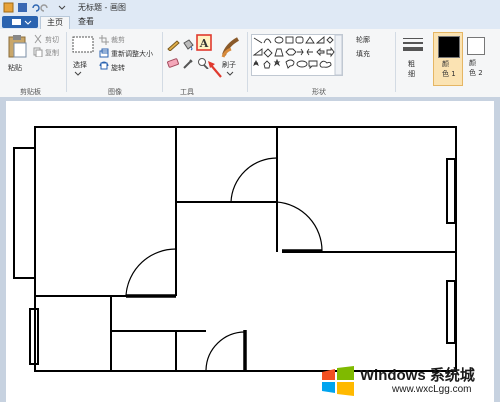 This screenshot has width=500, height=402. Describe the element at coordinates (250, 22) in the screenshot. I see `ribbon-tab-bar: 主页 查看` at that location.